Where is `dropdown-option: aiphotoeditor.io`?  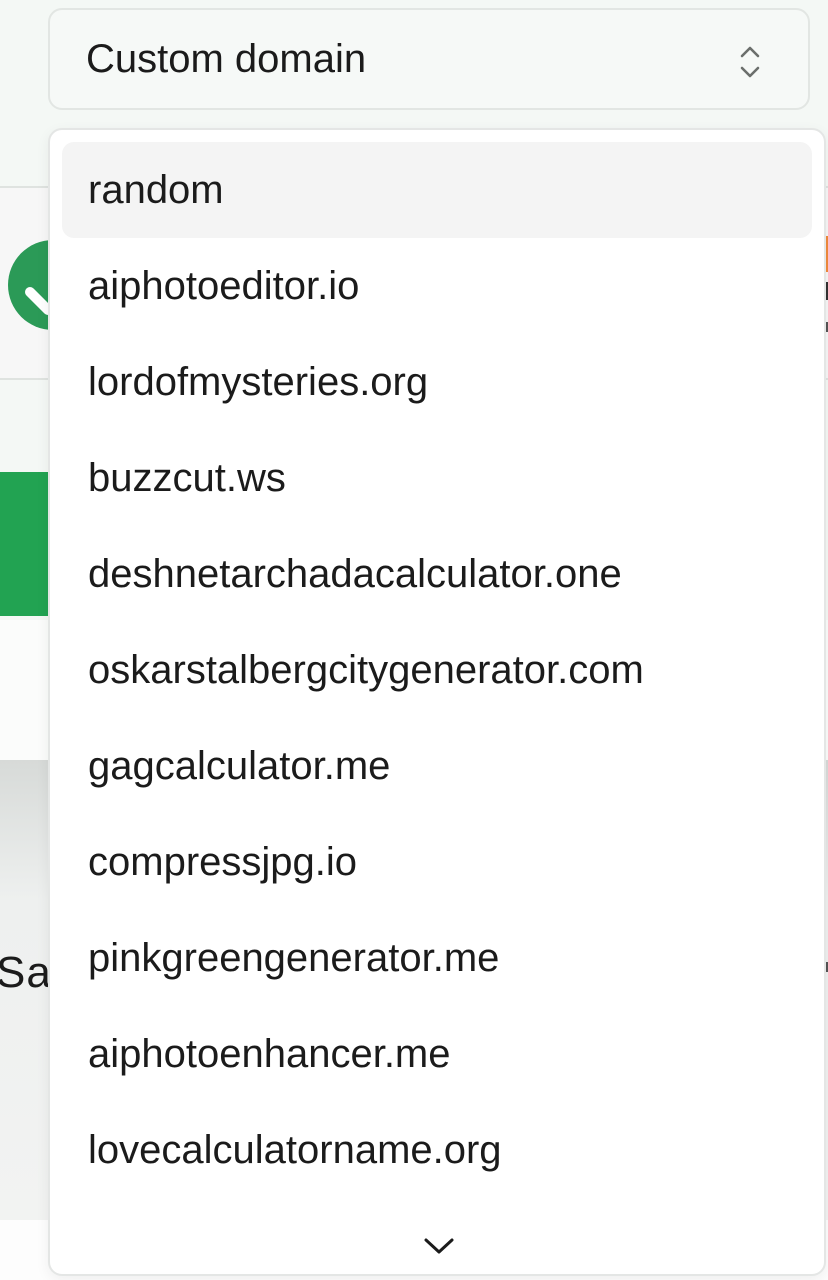
dropdown-option: aiphotoeditor.io is located at coordinates (437, 286).